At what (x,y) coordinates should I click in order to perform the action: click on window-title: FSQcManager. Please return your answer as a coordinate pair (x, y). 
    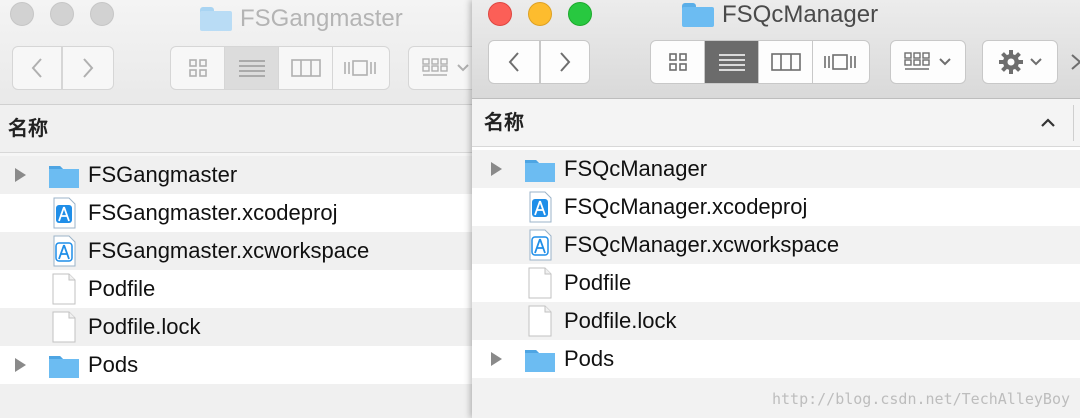
    Looking at the image, I should click on (780, 15).